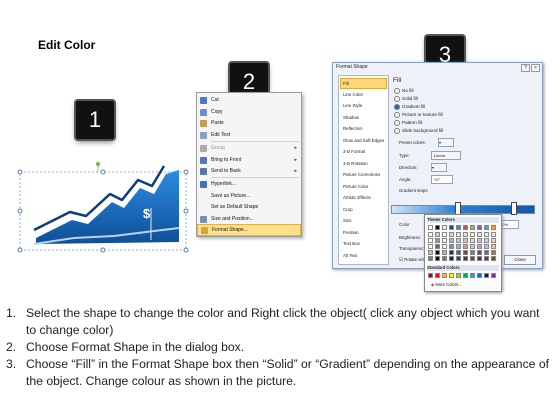 The image size is (560, 420). I want to click on category-item: Size, so click(363, 221).